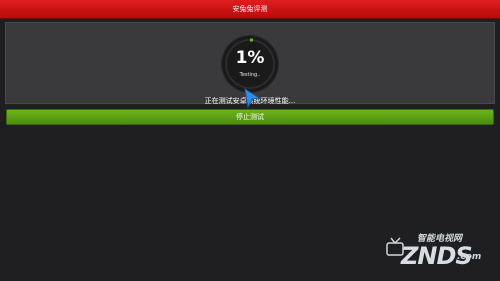  I want to click on testing-label: Testing.., so click(250, 75).